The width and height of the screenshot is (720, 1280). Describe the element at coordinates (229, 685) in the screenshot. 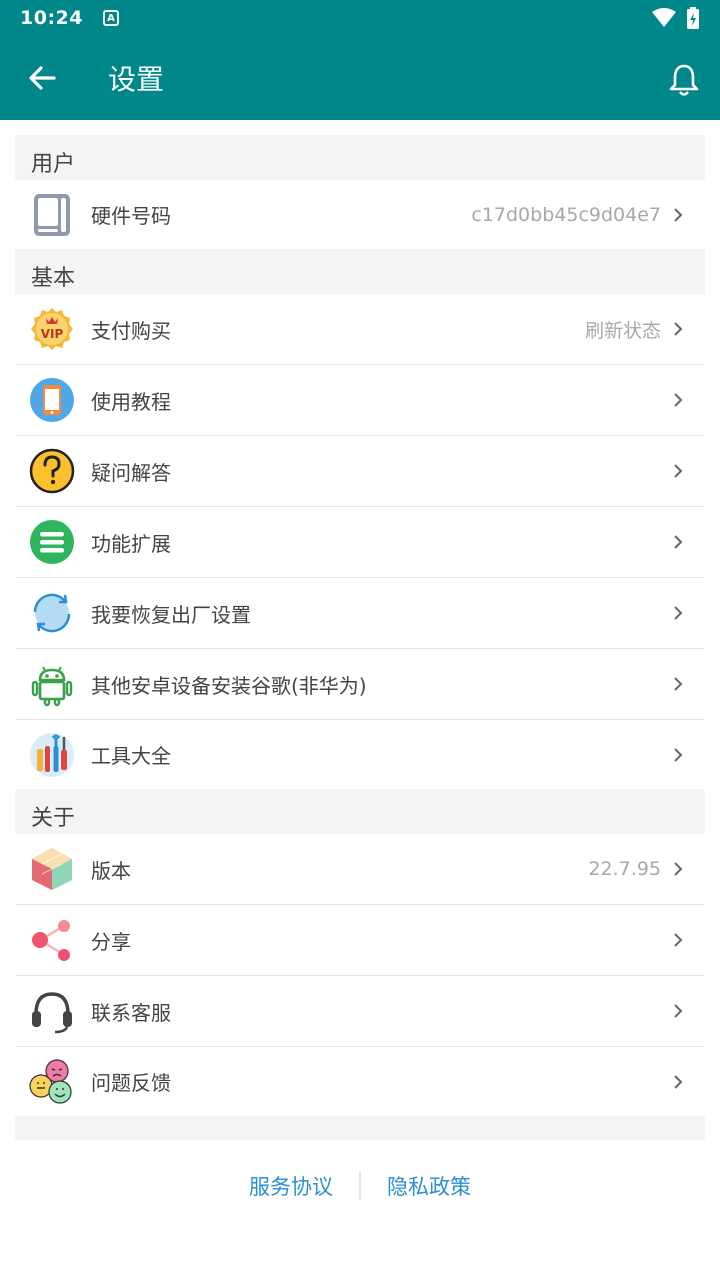

I see `android-google-label: 其他安卓设备安装谷歌(非华为)` at that location.